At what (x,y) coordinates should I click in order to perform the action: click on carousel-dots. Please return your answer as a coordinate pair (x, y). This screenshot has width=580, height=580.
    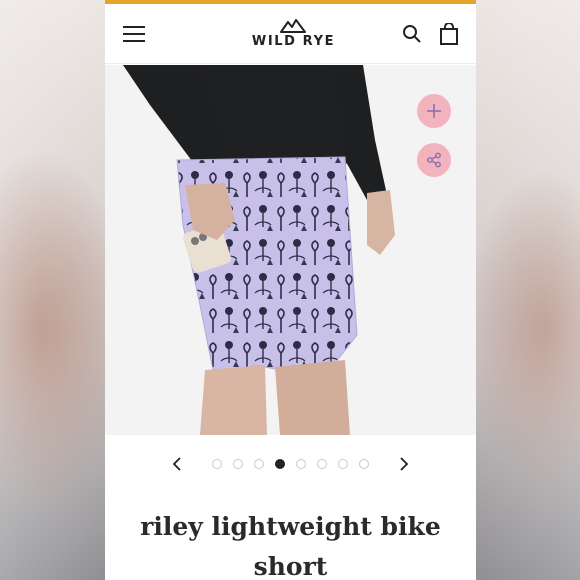
    Looking at the image, I should click on (290, 464).